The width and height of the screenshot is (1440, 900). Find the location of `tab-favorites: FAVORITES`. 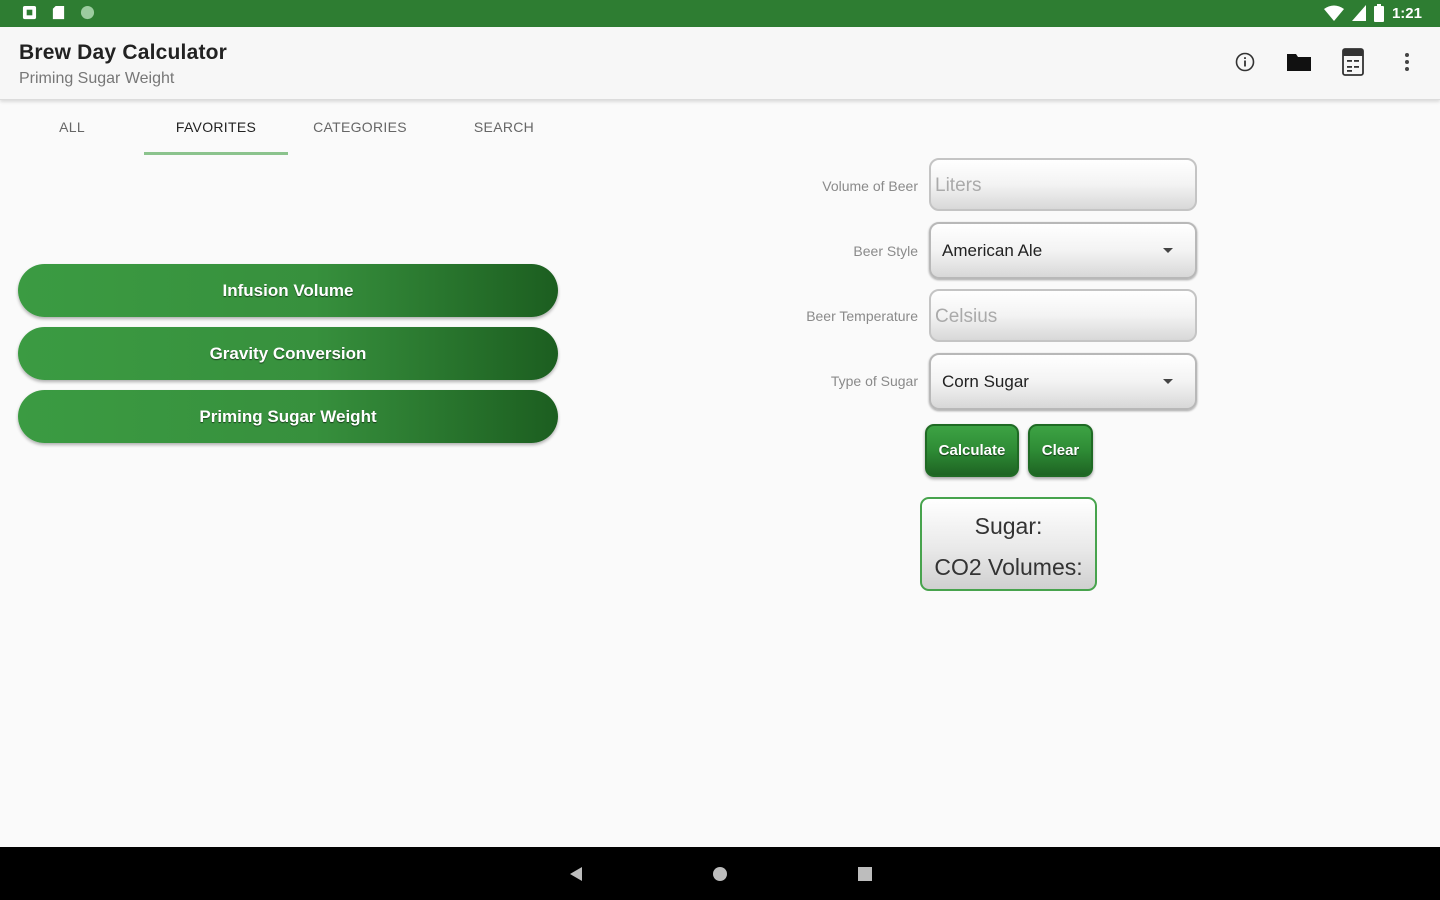

tab-favorites: FAVORITES is located at coordinates (216, 128).